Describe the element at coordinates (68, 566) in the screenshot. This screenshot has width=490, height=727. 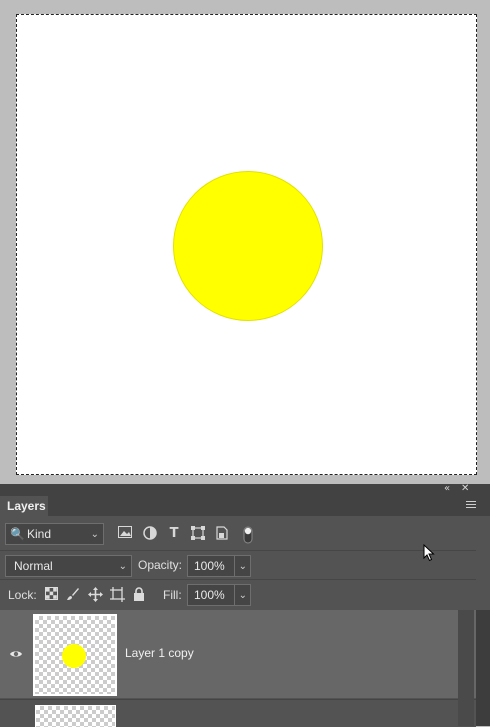
I see `blend-mode-select: Normal ⌄` at that location.